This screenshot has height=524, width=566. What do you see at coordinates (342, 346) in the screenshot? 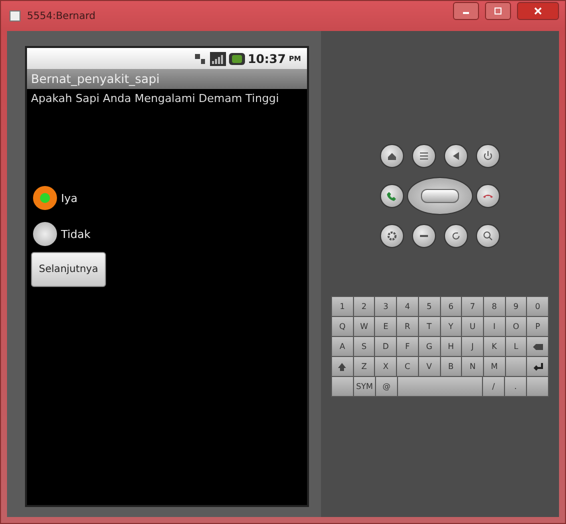
I see `keyboard-key: A` at bounding box center [342, 346].